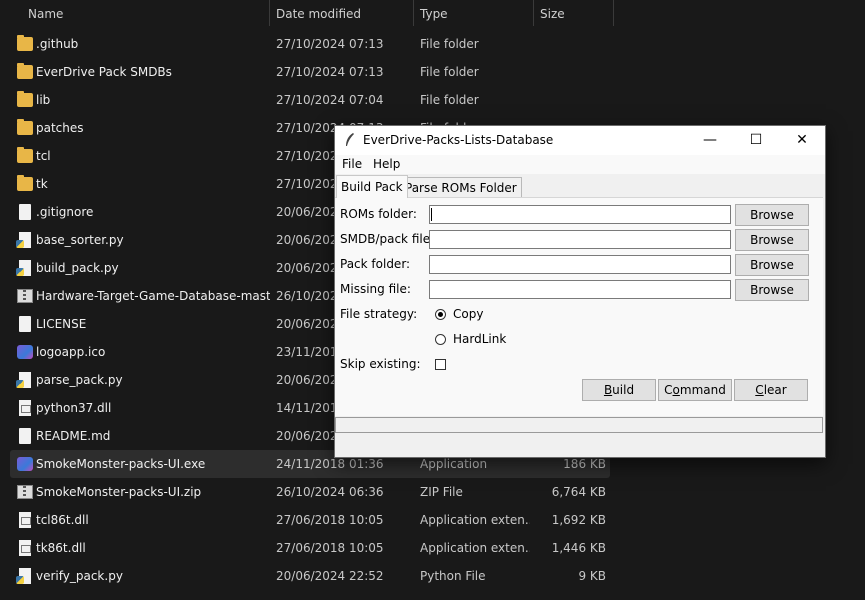 This screenshot has width=865, height=600. Describe the element at coordinates (73, 436) in the screenshot. I see `file-name: README.md` at that location.